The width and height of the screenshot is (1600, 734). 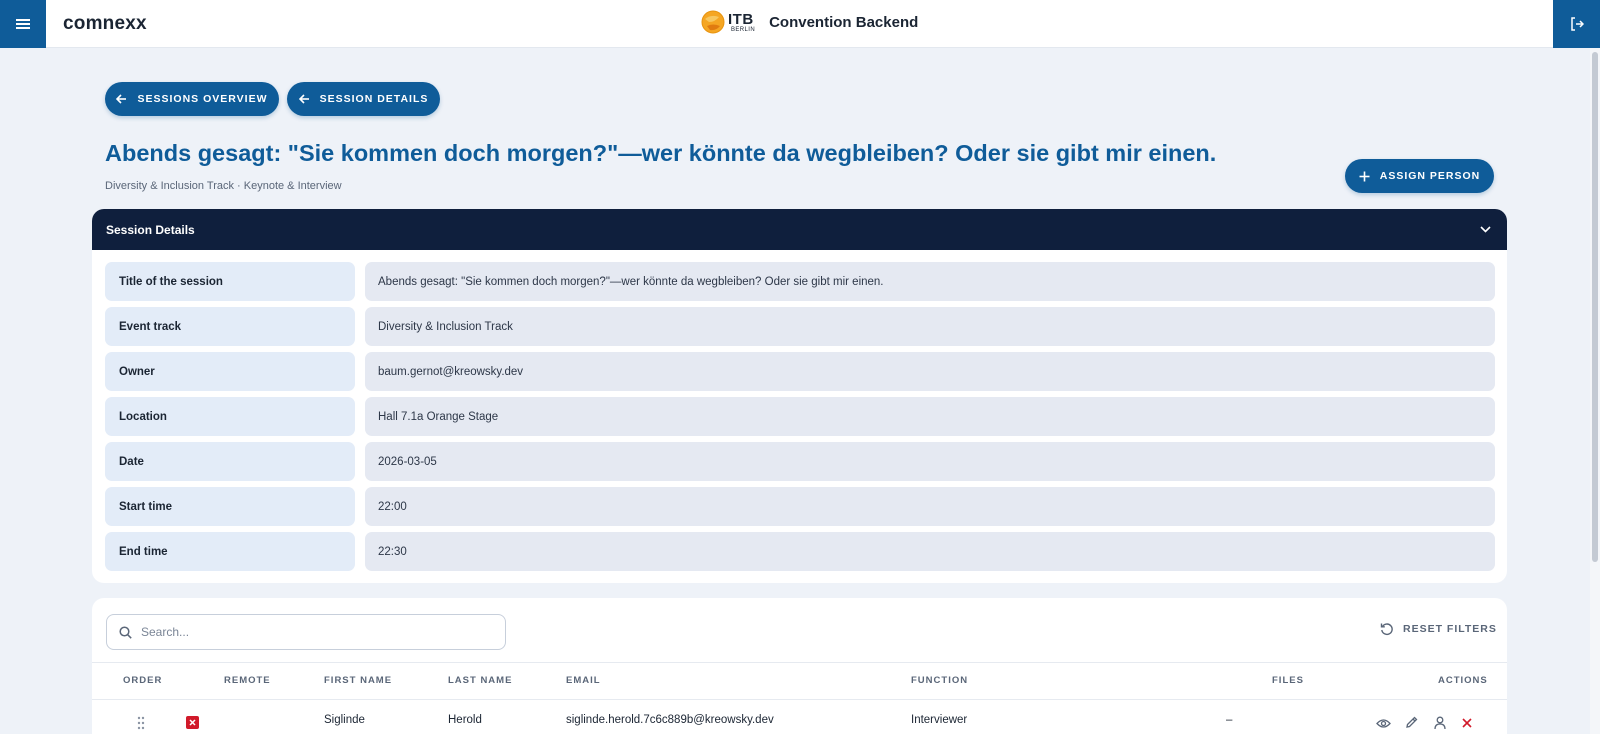 I want to click on cell-first-name: Siglinde, so click(x=344, y=720).